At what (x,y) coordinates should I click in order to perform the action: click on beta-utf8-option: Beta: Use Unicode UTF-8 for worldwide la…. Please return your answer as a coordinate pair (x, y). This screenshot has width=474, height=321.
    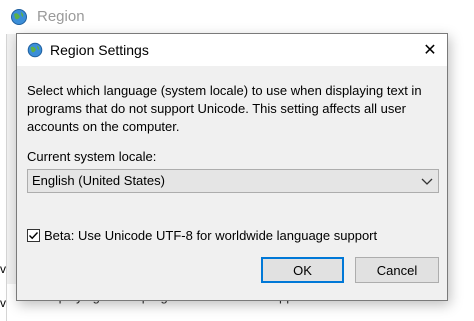
    Looking at the image, I should click on (202, 235).